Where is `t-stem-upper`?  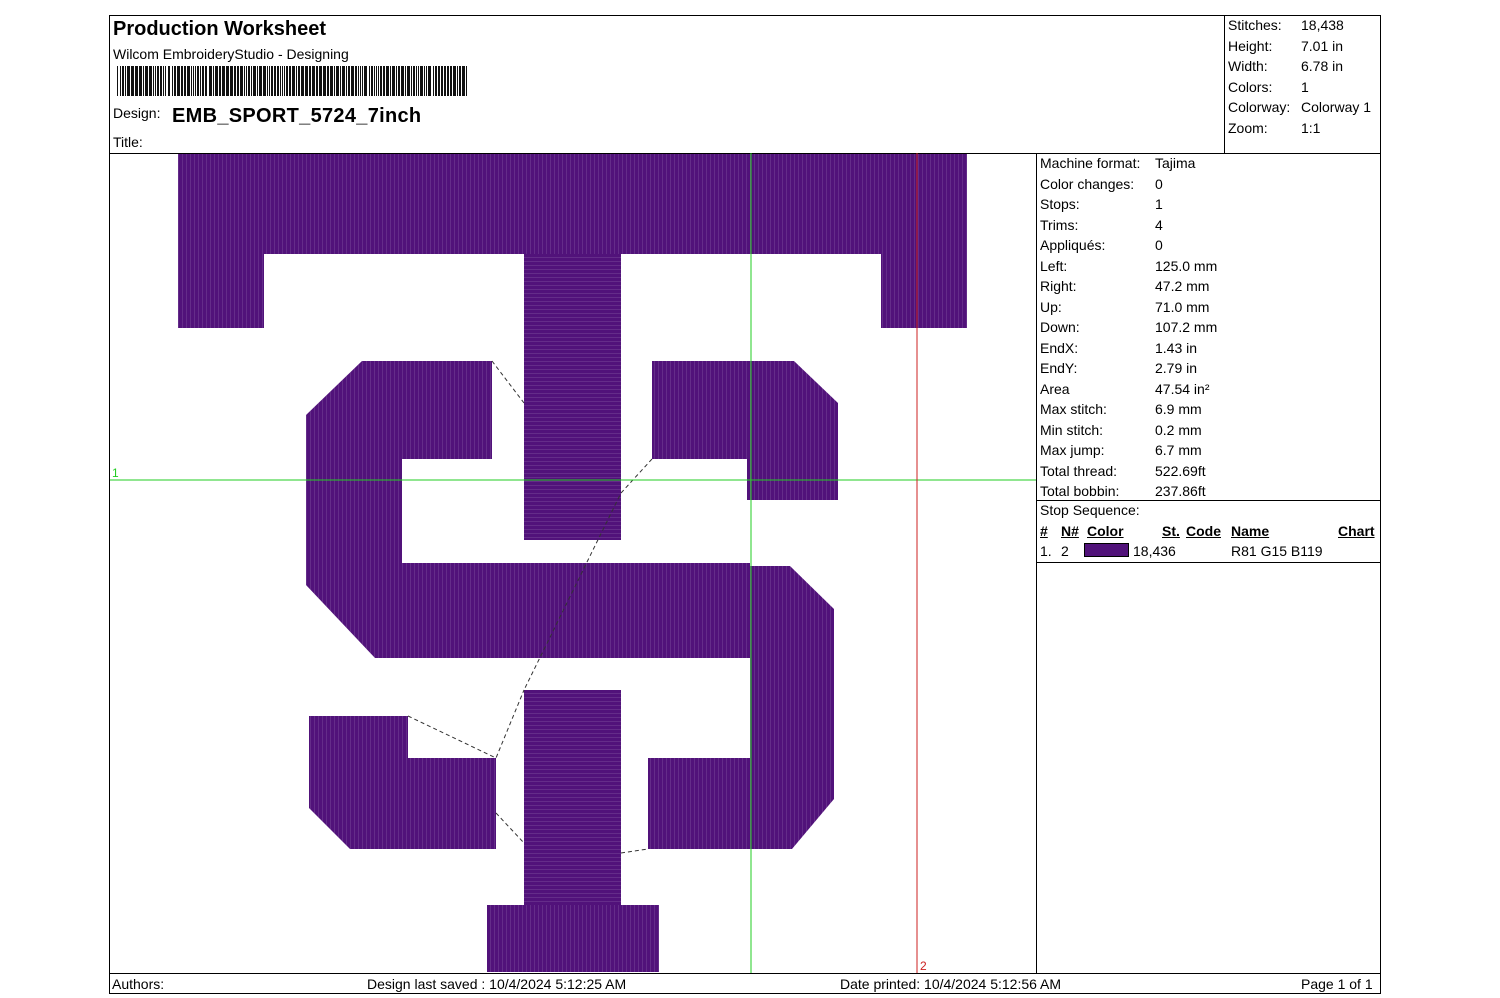 t-stem-upper is located at coordinates (572, 397).